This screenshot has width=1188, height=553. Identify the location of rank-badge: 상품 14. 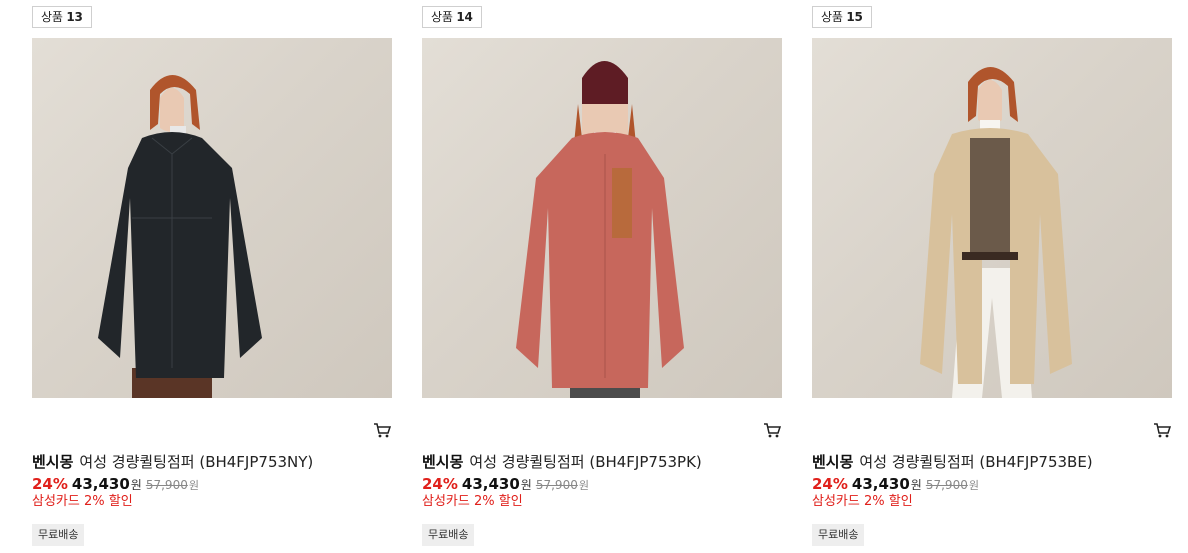
(452, 17).